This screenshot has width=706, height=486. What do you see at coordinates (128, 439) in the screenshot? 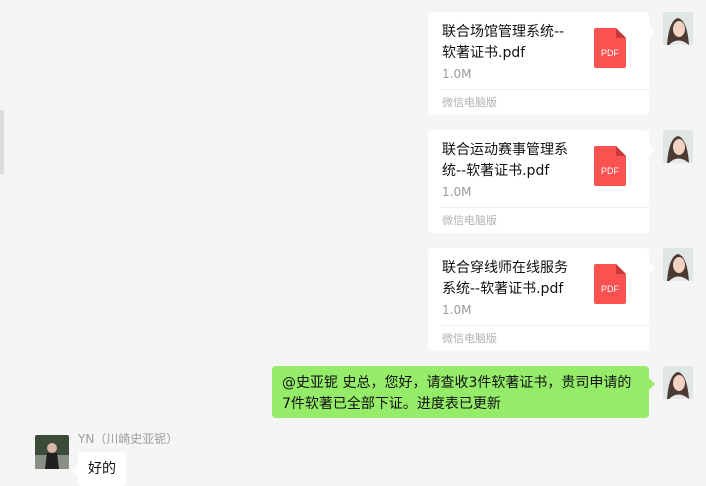
I see `sender-name: YN（川崎史亚铌）` at bounding box center [128, 439].